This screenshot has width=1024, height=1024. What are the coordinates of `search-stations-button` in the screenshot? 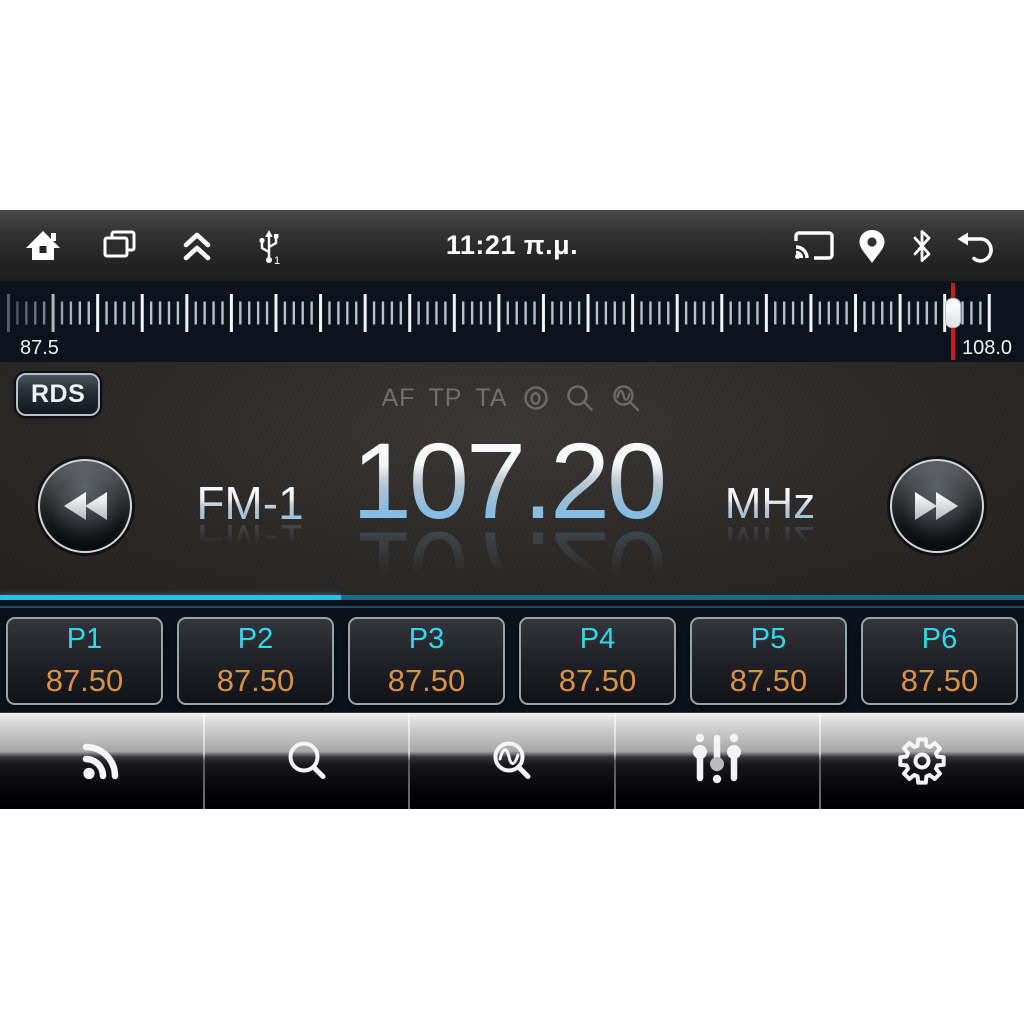 It's located at (306, 761).